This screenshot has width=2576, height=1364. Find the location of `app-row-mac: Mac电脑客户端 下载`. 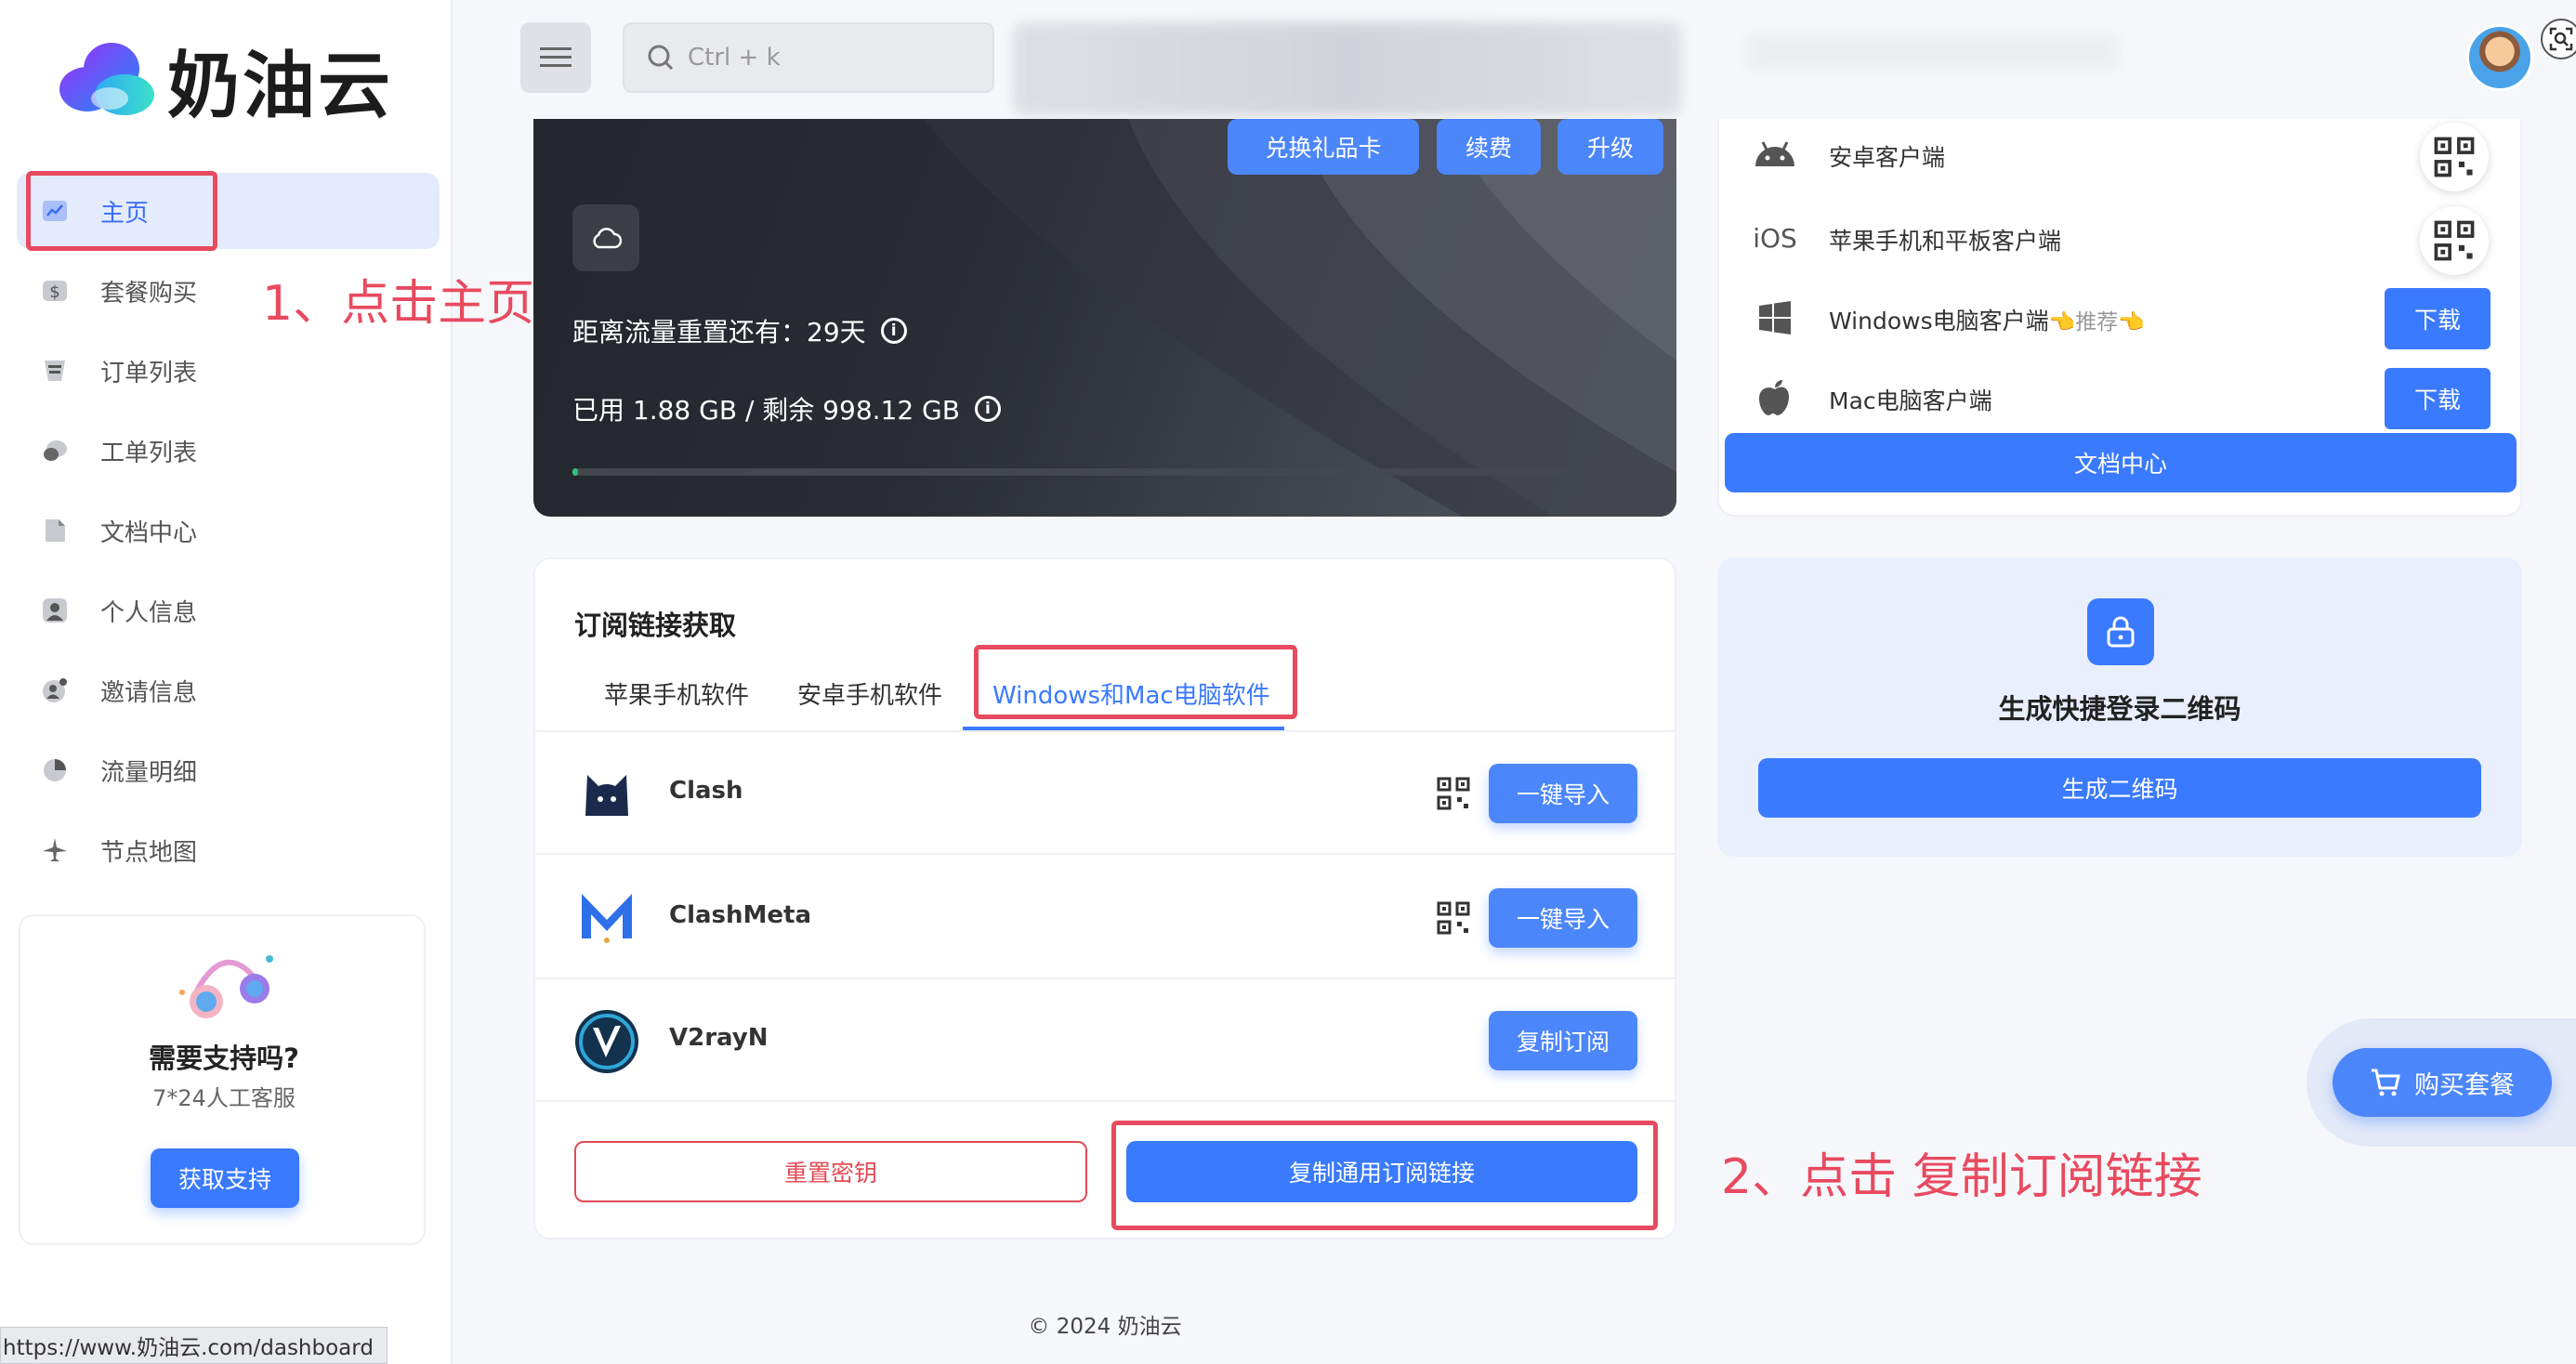

app-row-mac: Mac电脑客户端 下载 is located at coordinates (2121, 399).